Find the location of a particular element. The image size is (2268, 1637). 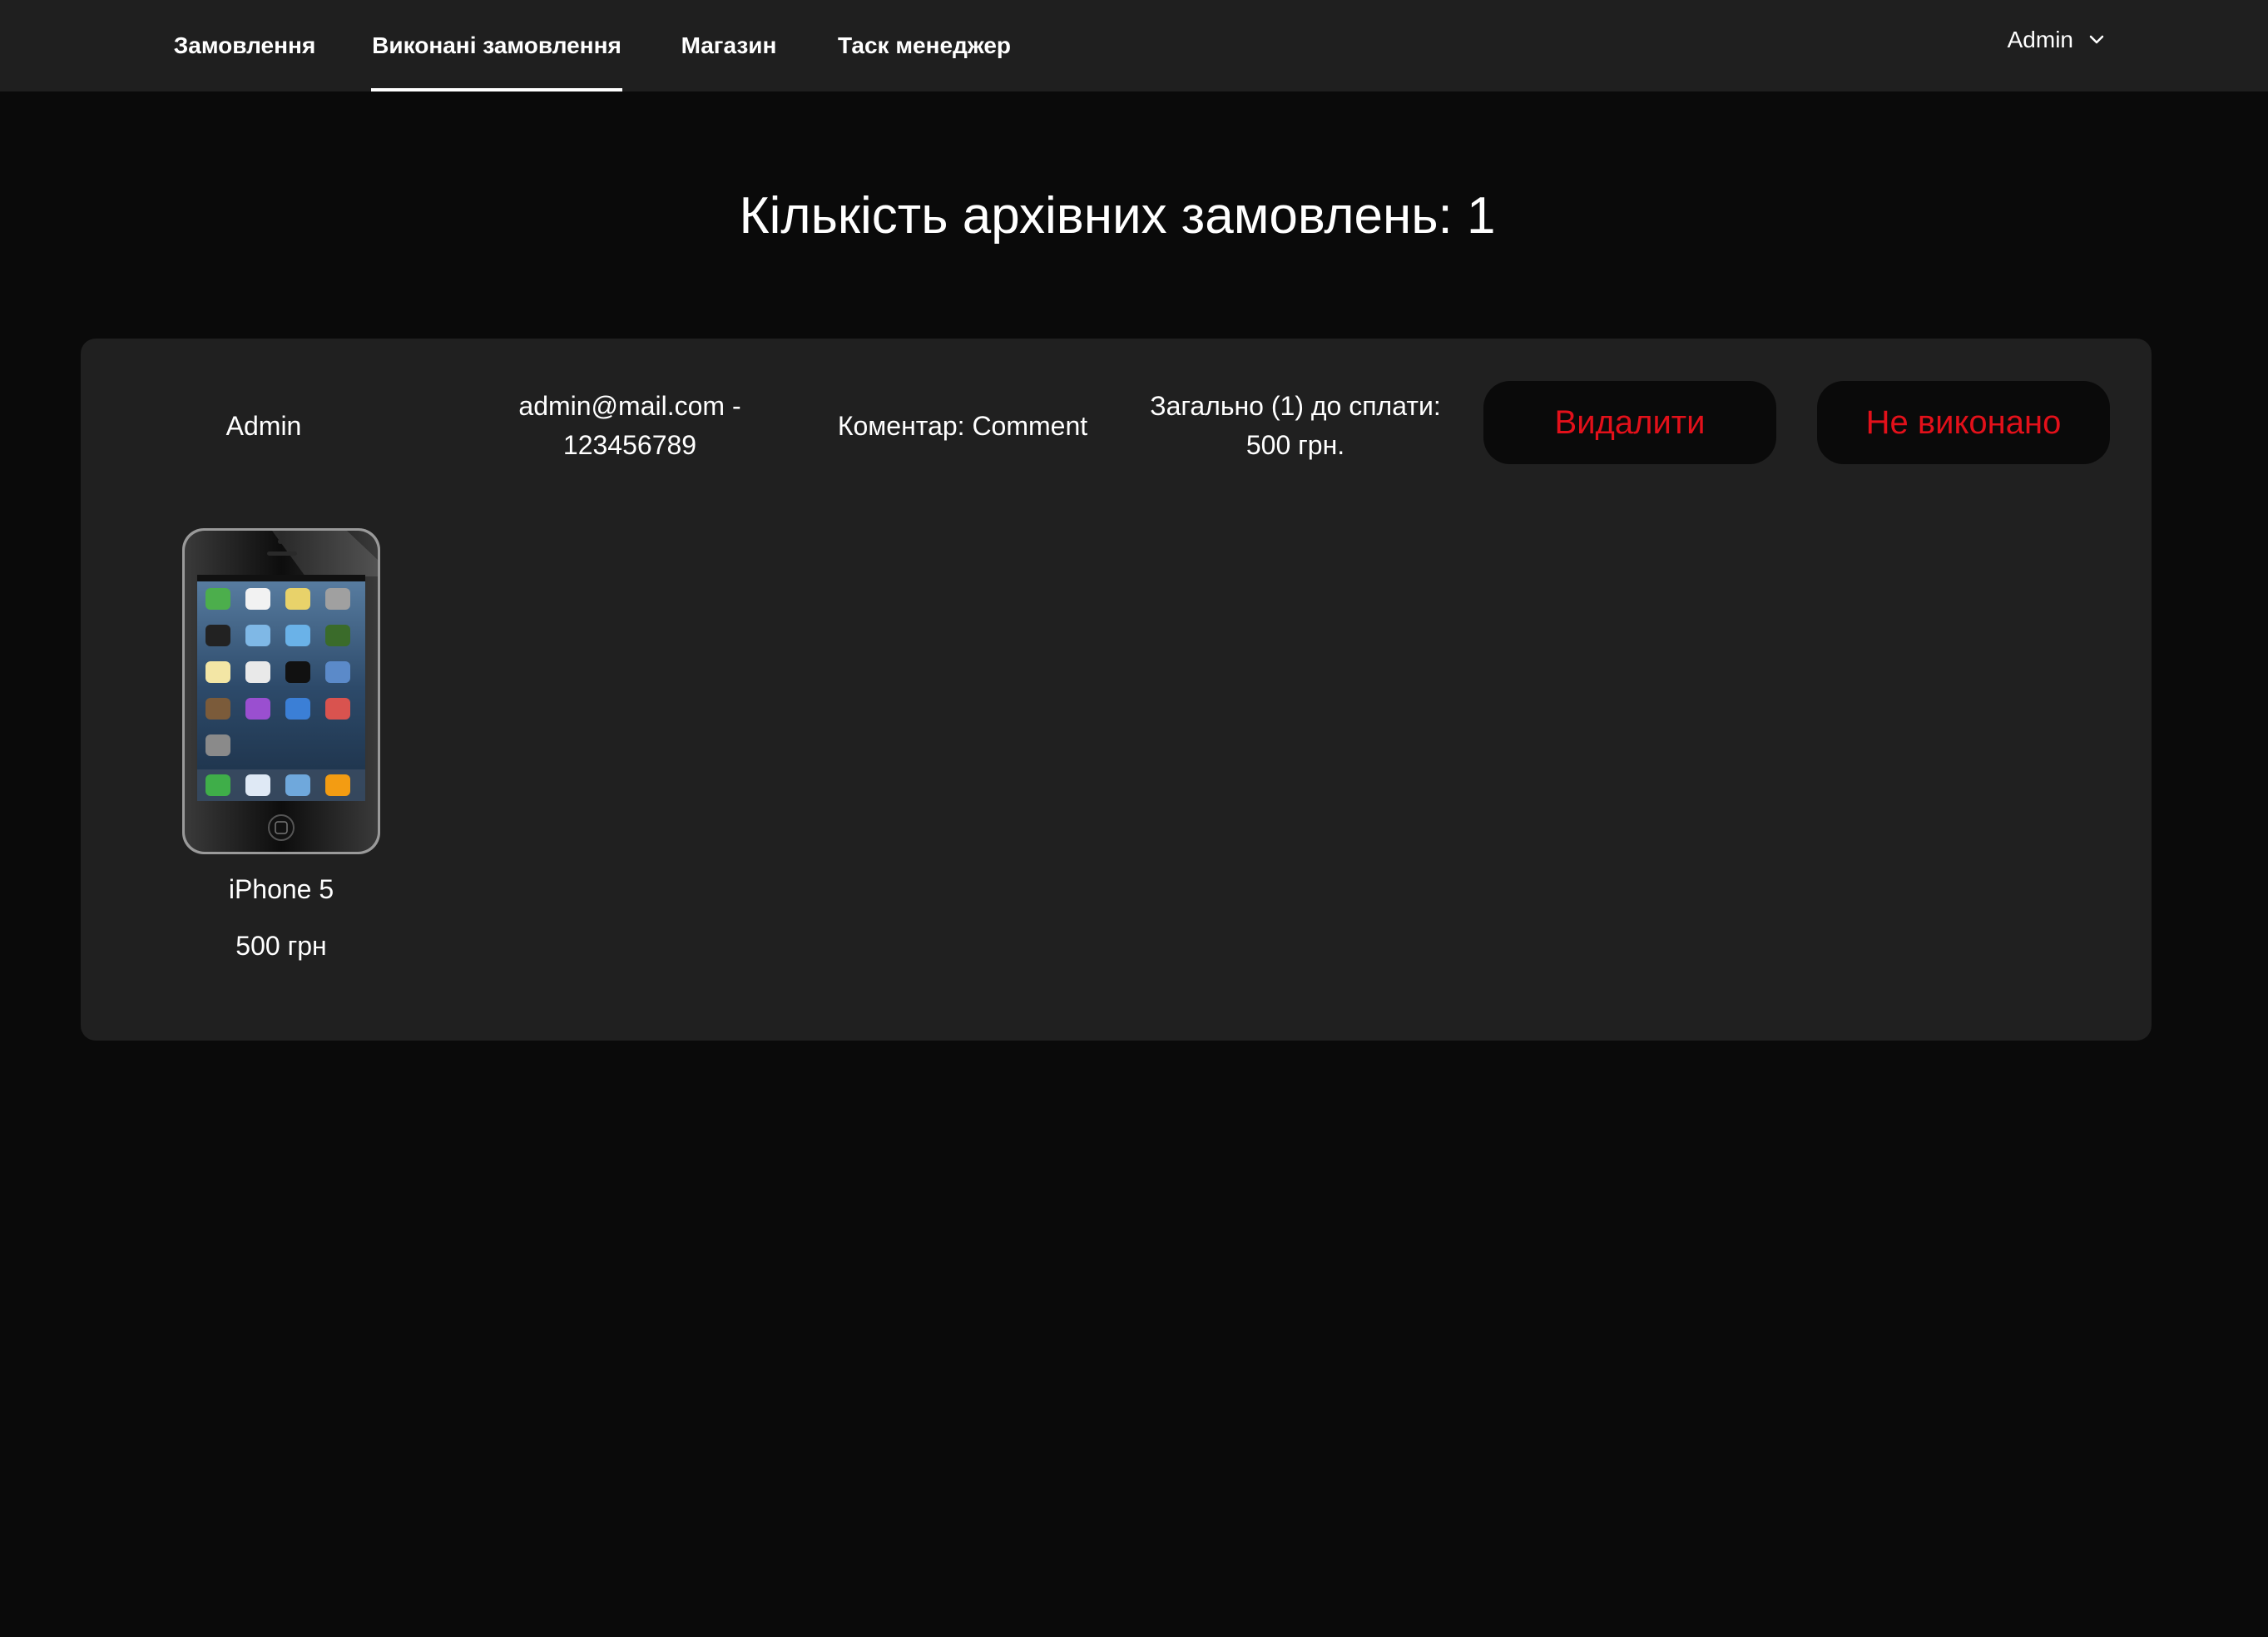

user-menu: Admin is located at coordinates (2056, 40).